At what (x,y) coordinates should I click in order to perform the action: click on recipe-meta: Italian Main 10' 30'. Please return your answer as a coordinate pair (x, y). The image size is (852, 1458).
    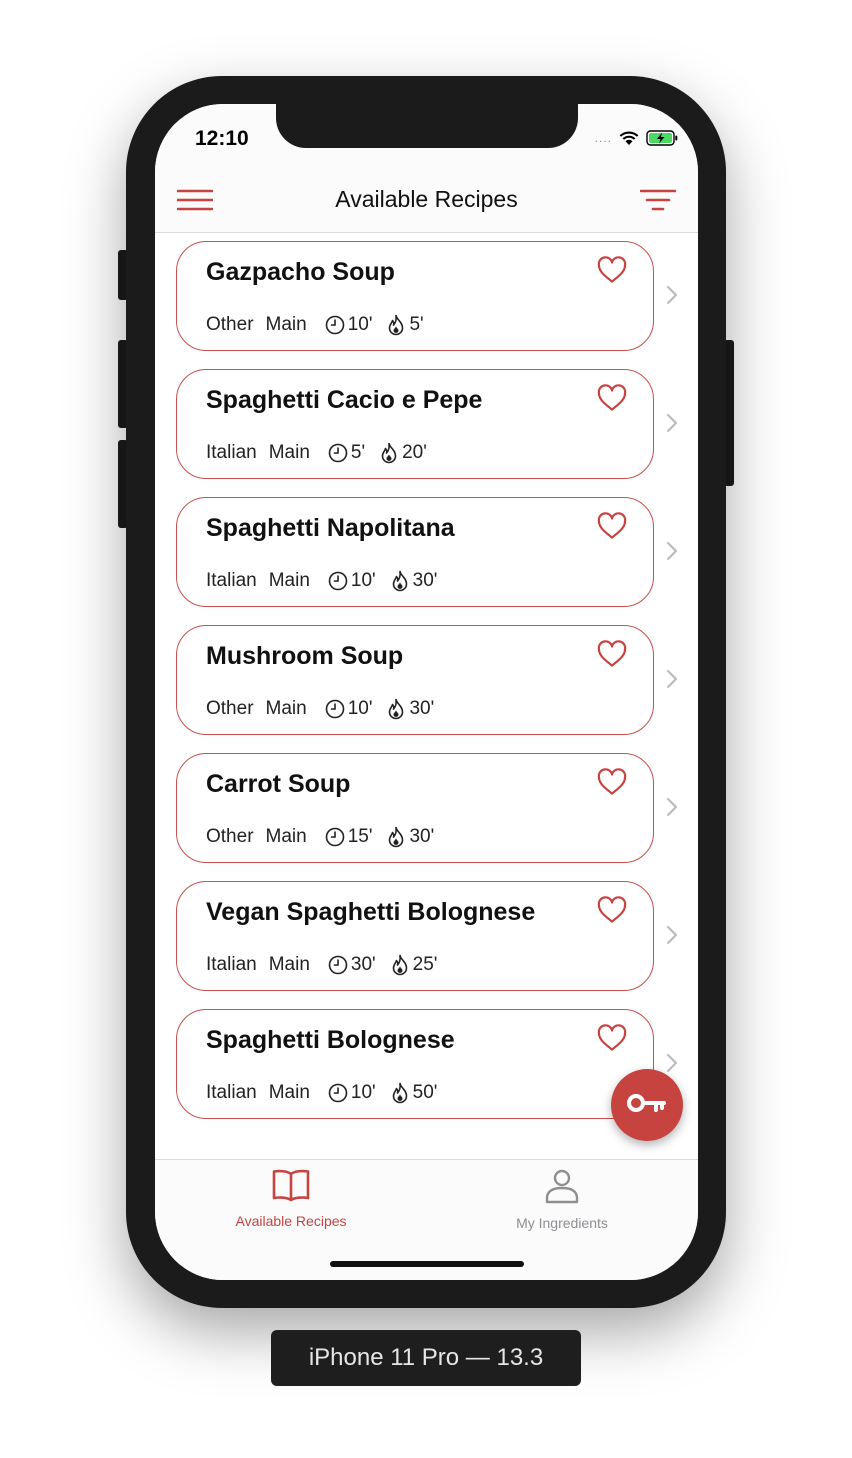
    Looking at the image, I should click on (321, 581).